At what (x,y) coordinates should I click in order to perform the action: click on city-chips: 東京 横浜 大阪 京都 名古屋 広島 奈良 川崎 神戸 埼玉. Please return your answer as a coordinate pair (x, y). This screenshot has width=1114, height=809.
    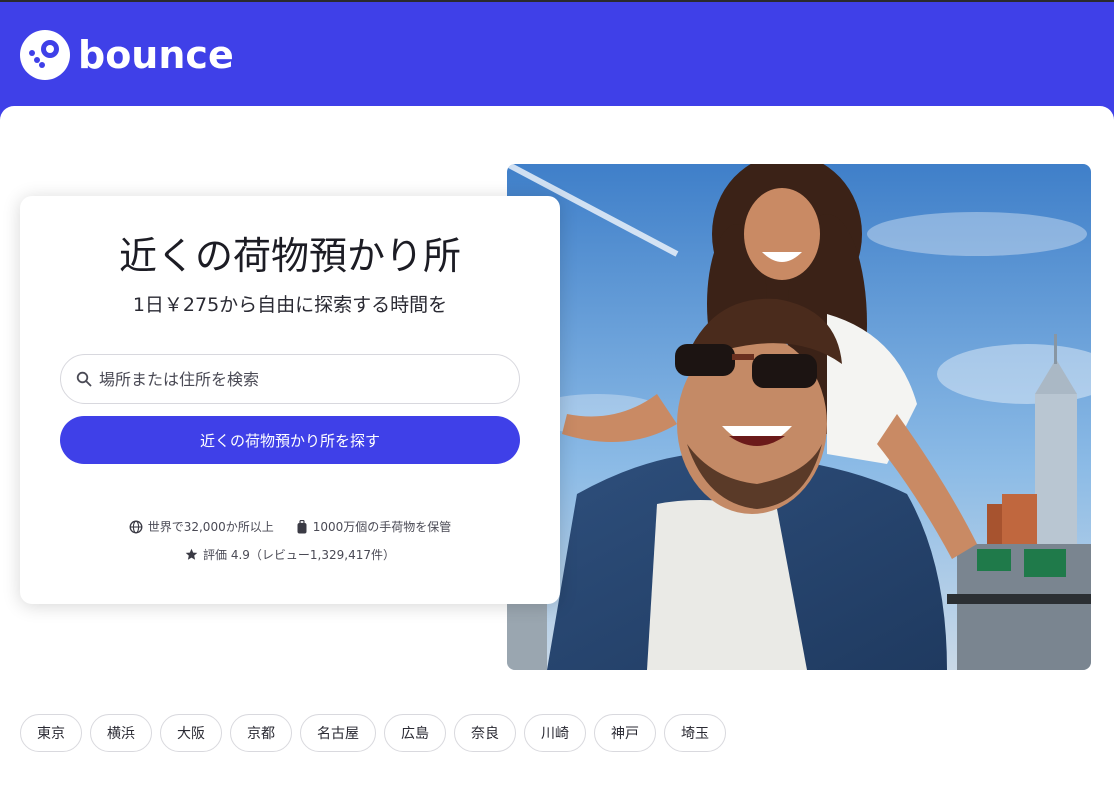
    Looking at the image, I should click on (373, 733).